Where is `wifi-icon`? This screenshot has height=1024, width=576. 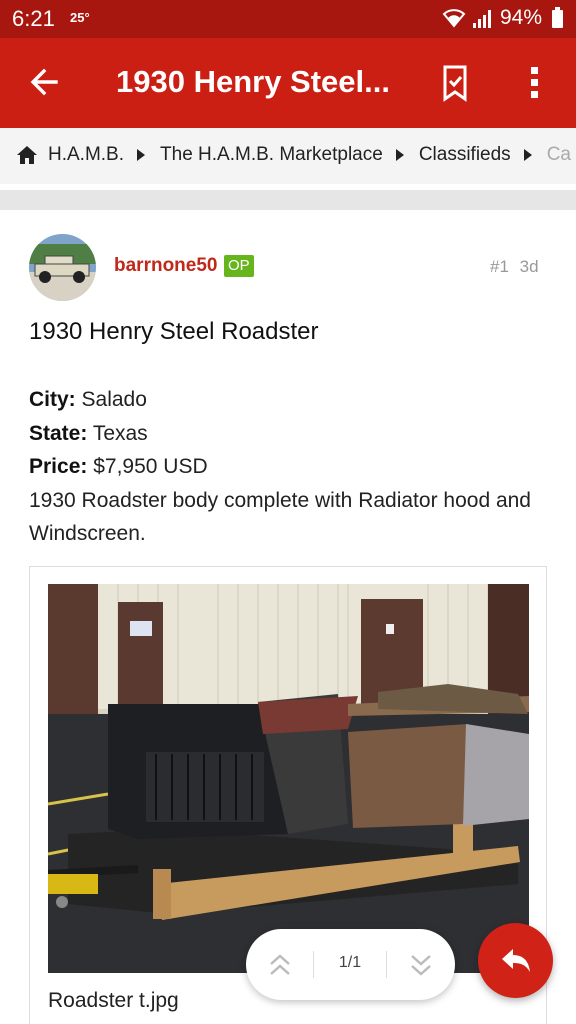 wifi-icon is located at coordinates (454, 18).